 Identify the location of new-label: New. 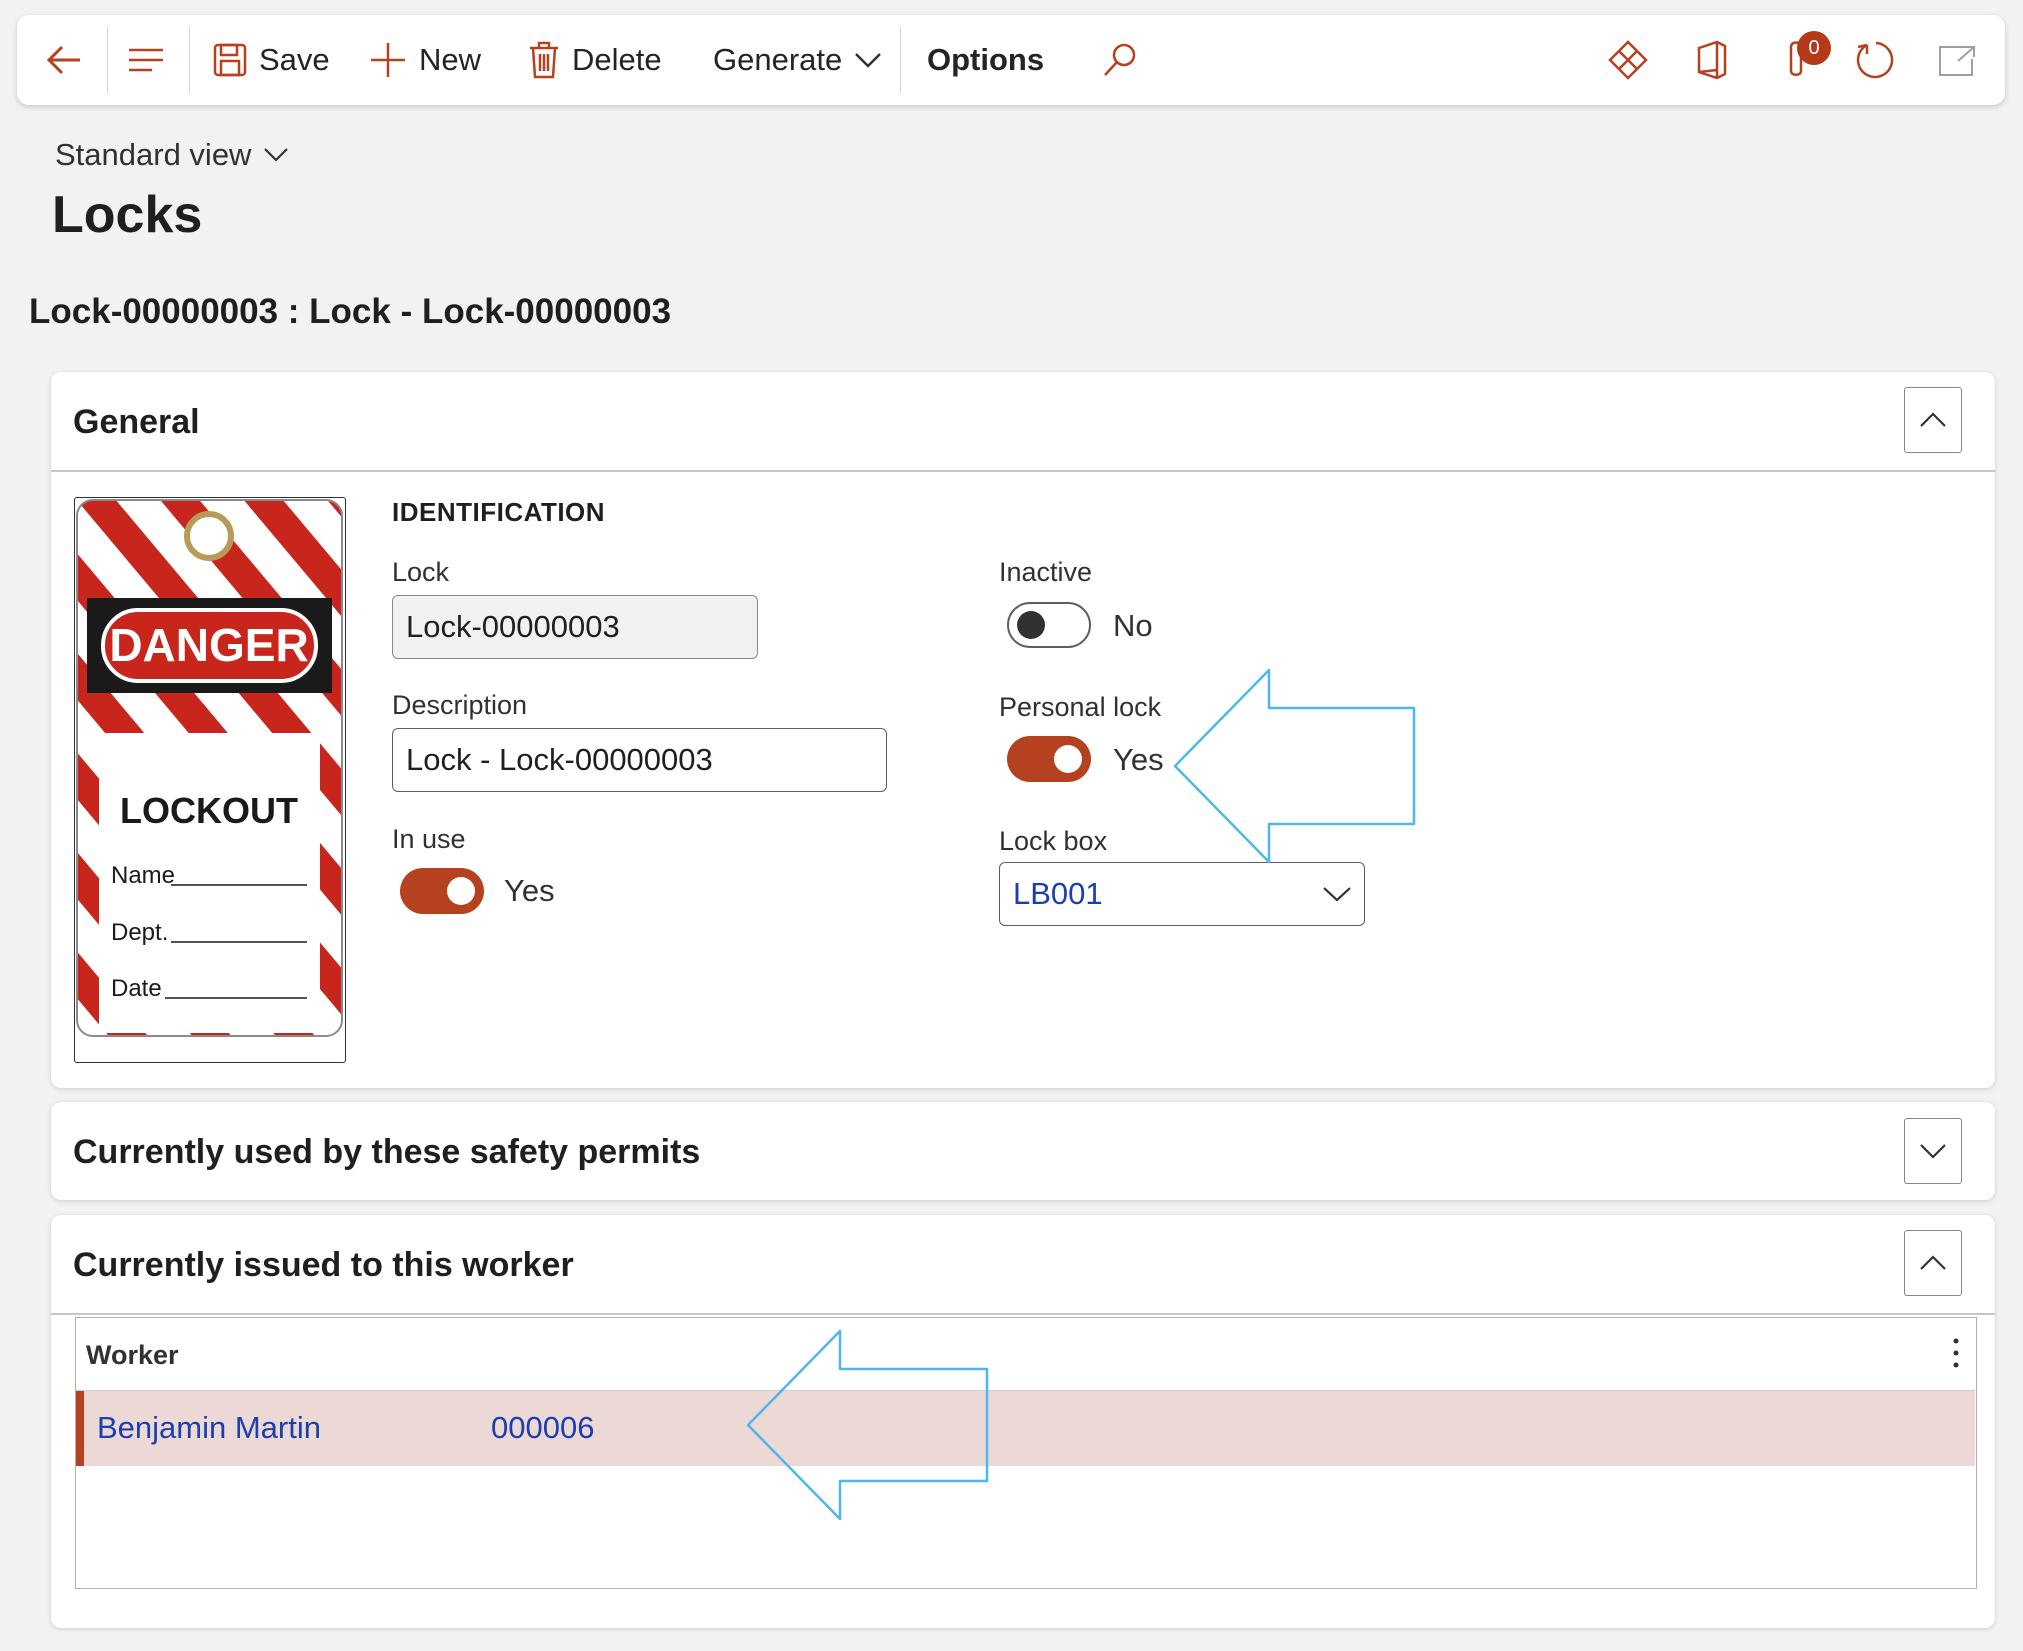
(450, 59).